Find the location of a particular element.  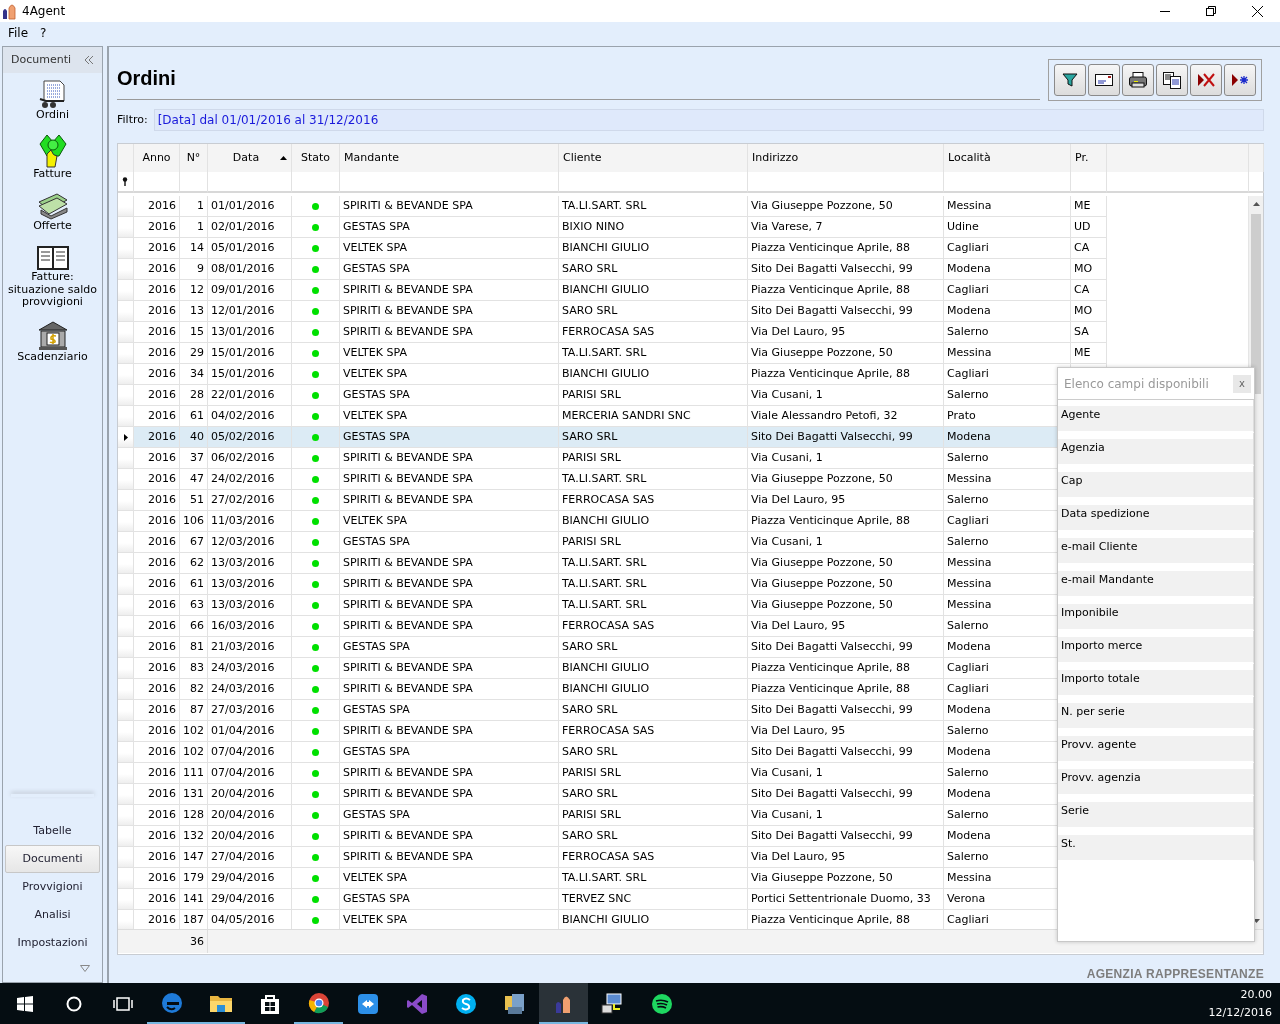

clock-time: 20.00 is located at coordinates (1256, 994).